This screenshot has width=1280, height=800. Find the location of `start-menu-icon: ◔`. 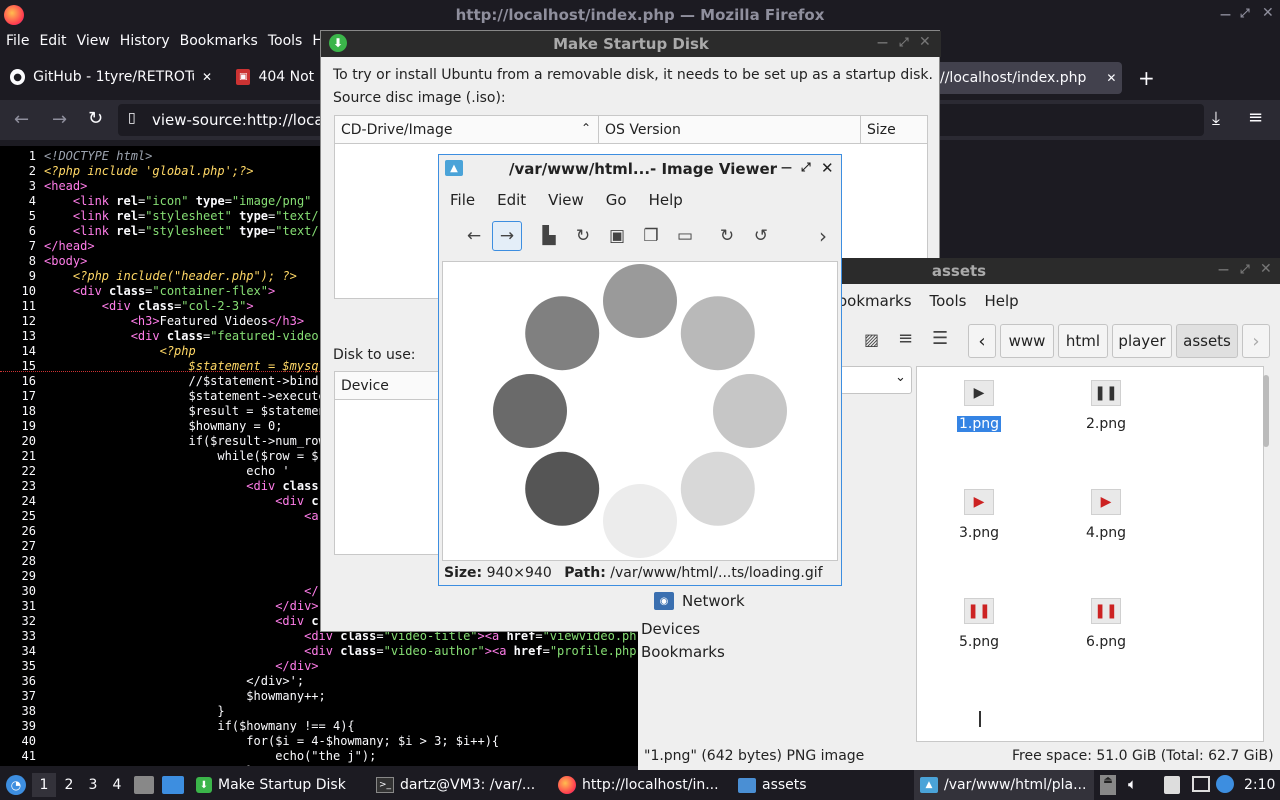

start-menu-icon: ◔ is located at coordinates (16, 785).